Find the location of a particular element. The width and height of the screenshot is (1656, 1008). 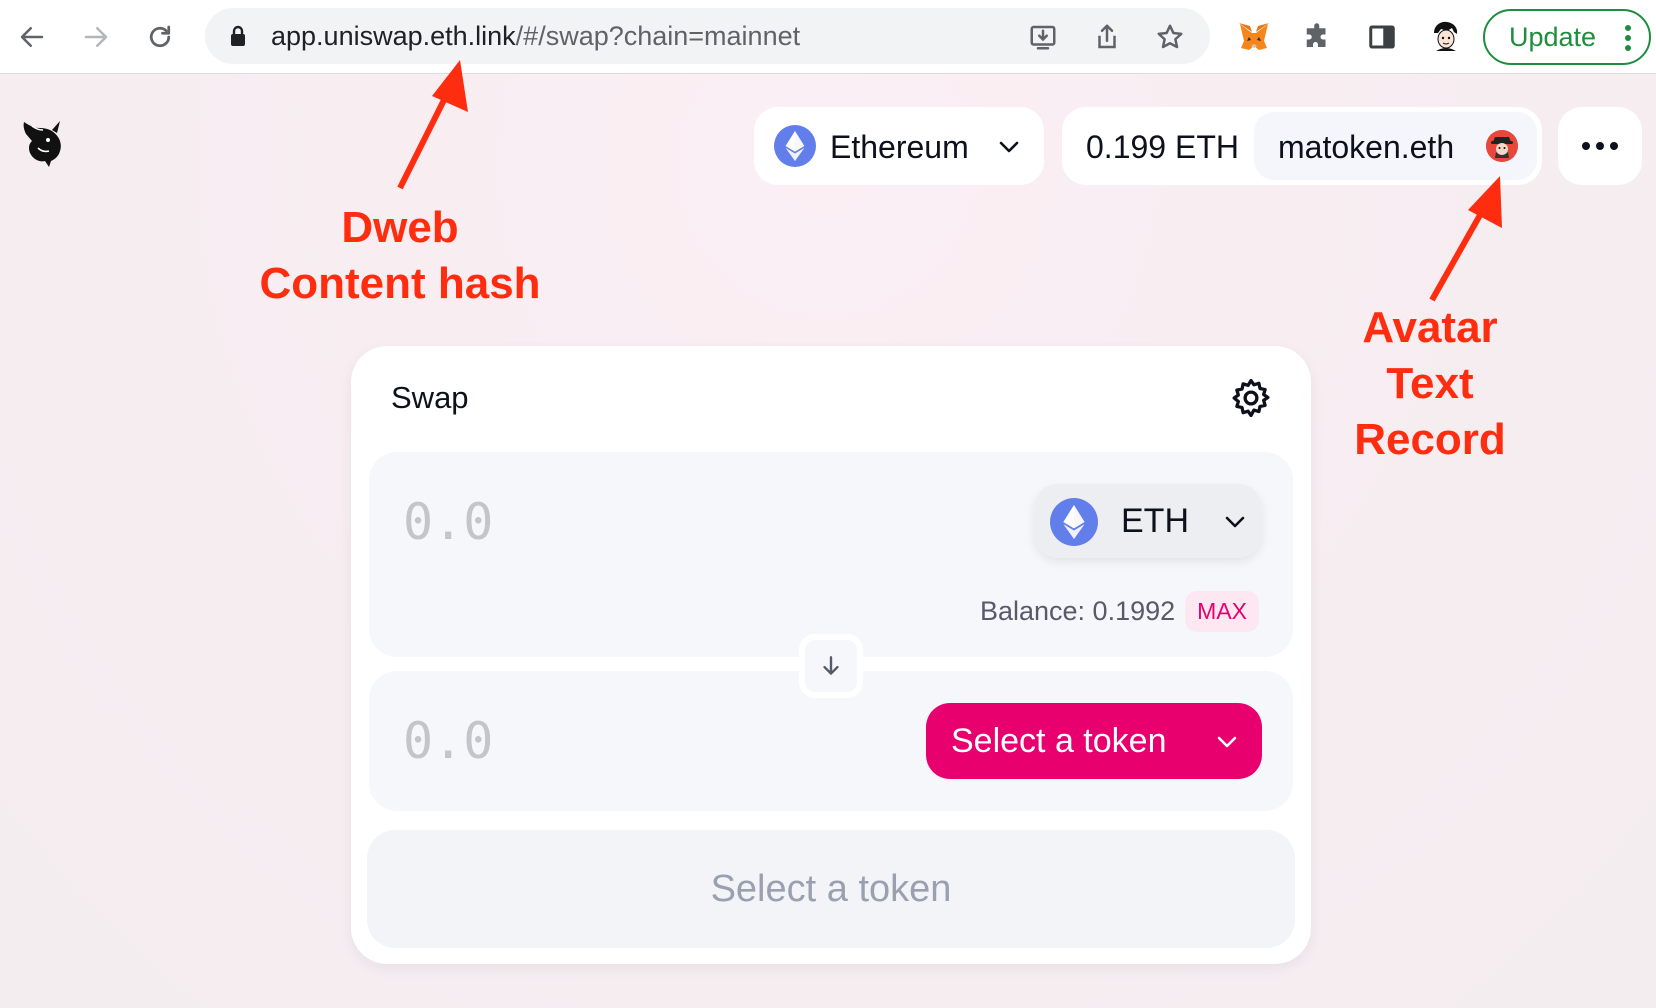

uniswap-unicorn-icon is located at coordinates (43, 144).